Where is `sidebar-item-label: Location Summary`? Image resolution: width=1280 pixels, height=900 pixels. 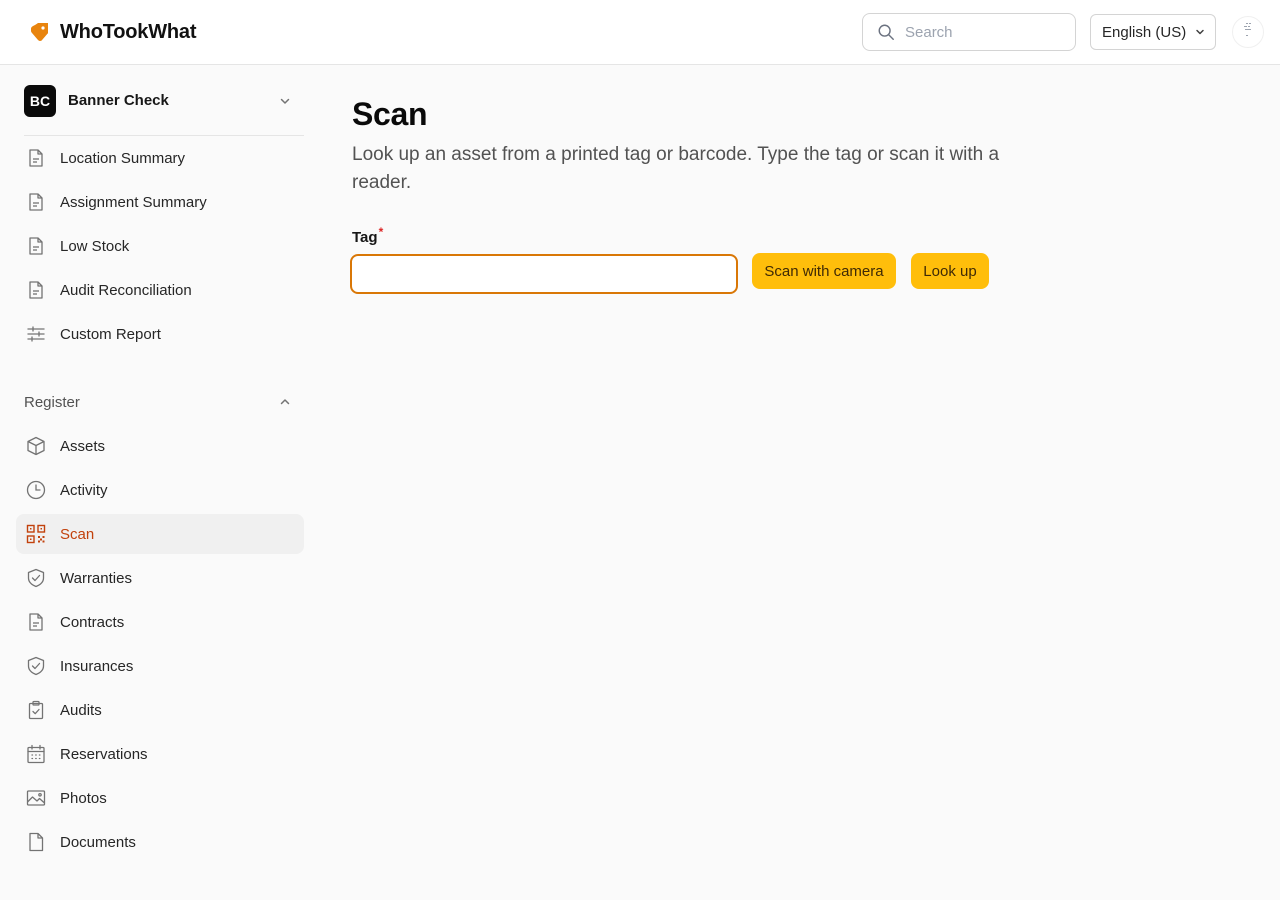
sidebar-item-label: Location Summary is located at coordinates (123, 158).